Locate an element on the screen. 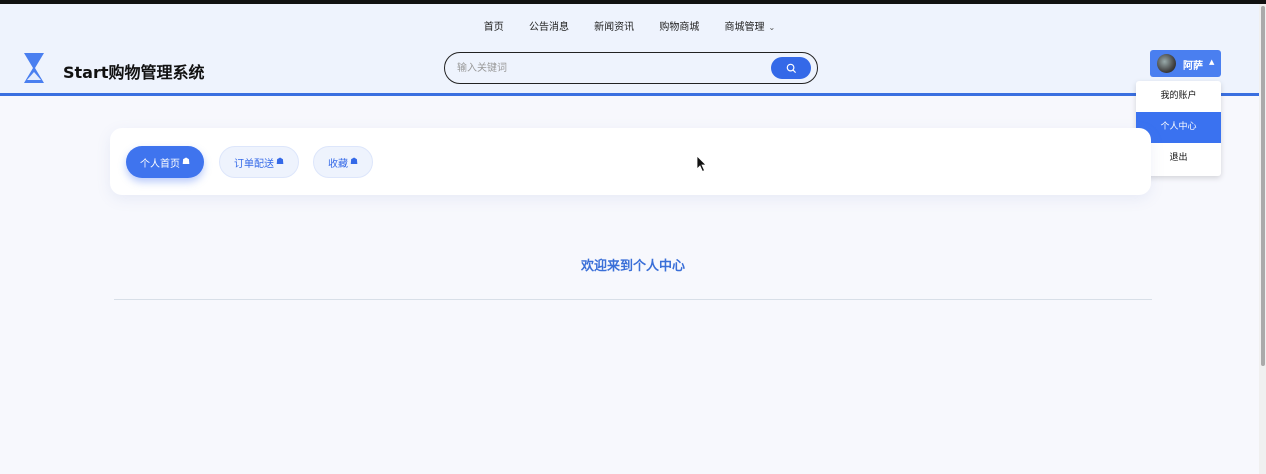 This screenshot has height=474, width=1266. tab-label: 订单配送 is located at coordinates (254, 164).